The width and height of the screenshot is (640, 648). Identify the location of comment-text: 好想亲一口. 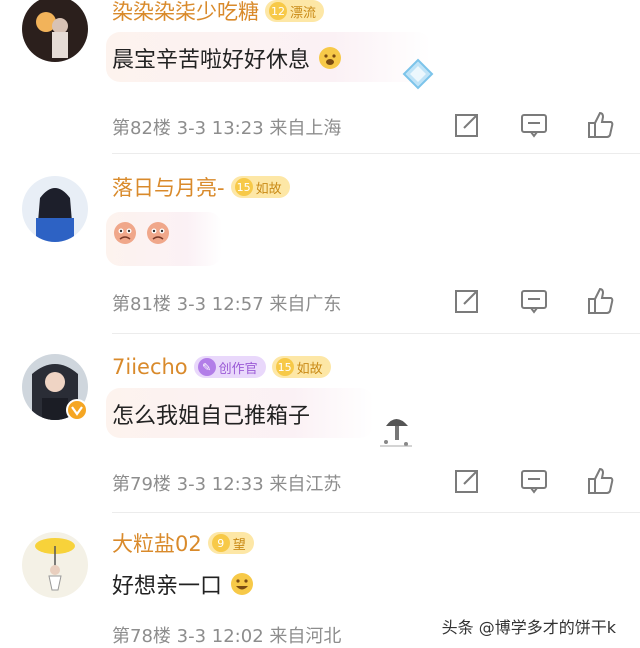
(183, 585).